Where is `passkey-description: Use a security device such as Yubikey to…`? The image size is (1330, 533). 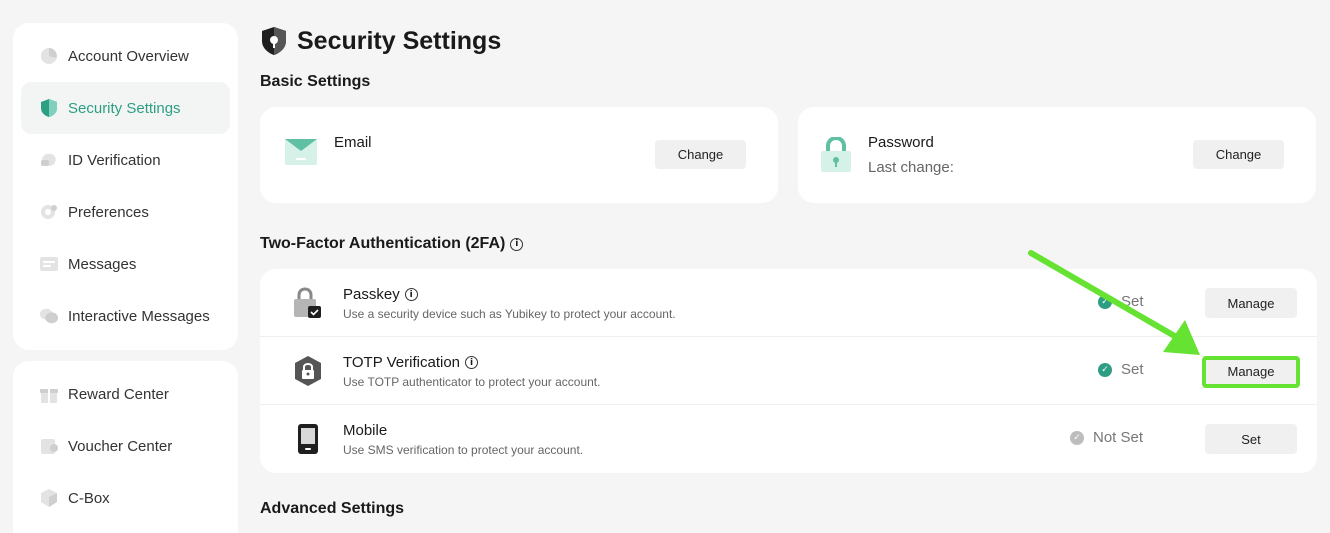
passkey-description: Use a security device such as Yubikey to… is located at coordinates (509, 314).